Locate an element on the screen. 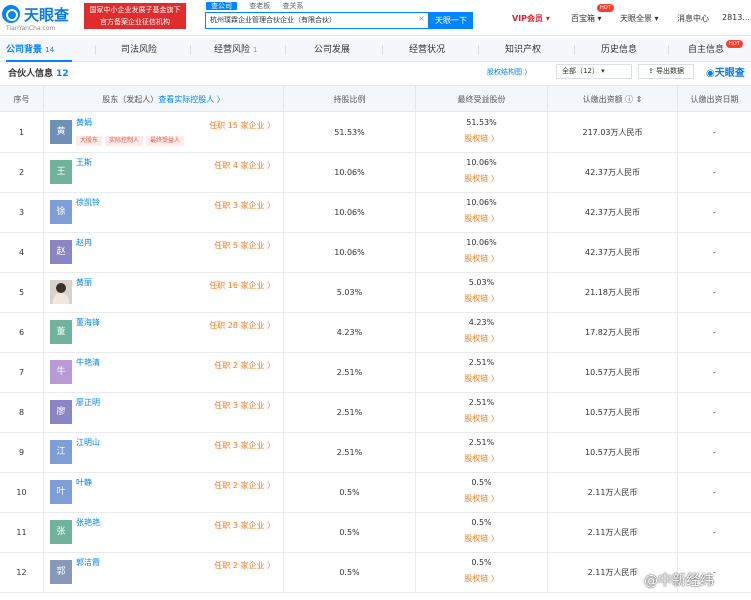 The height and width of the screenshot is (600, 751). avatar: 赵 is located at coordinates (61, 252).